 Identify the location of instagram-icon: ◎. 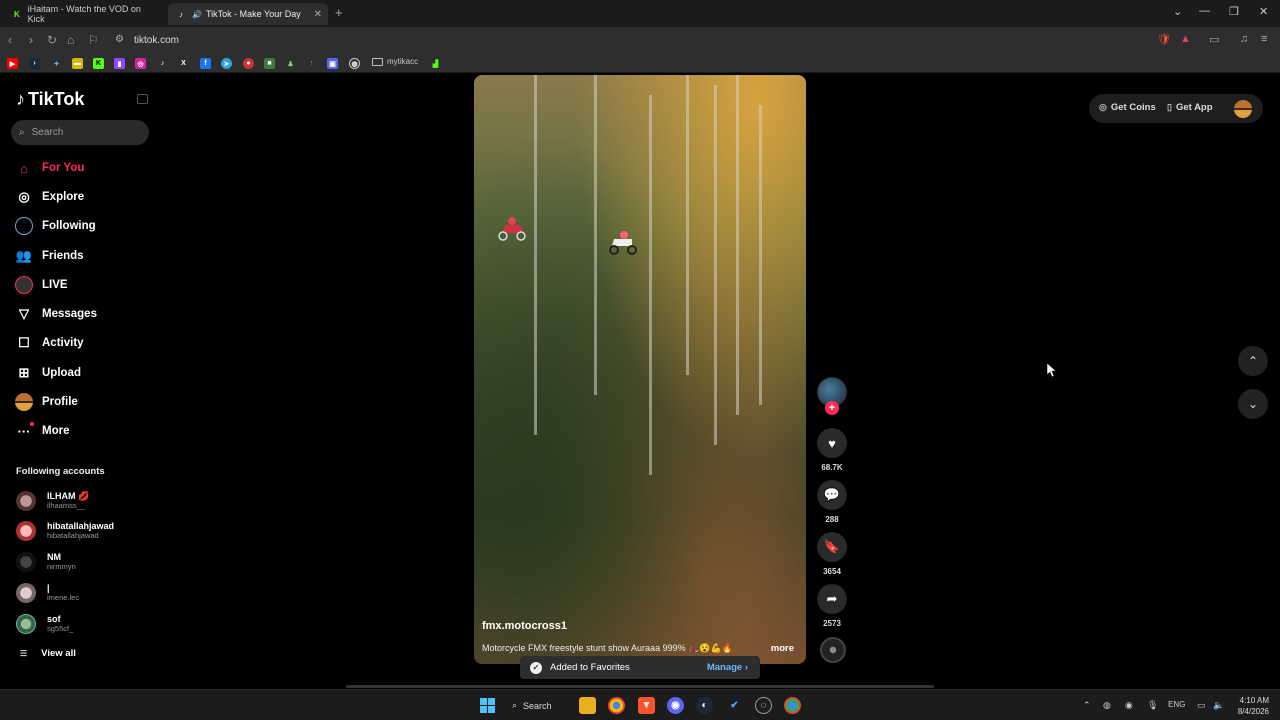
(140, 63).